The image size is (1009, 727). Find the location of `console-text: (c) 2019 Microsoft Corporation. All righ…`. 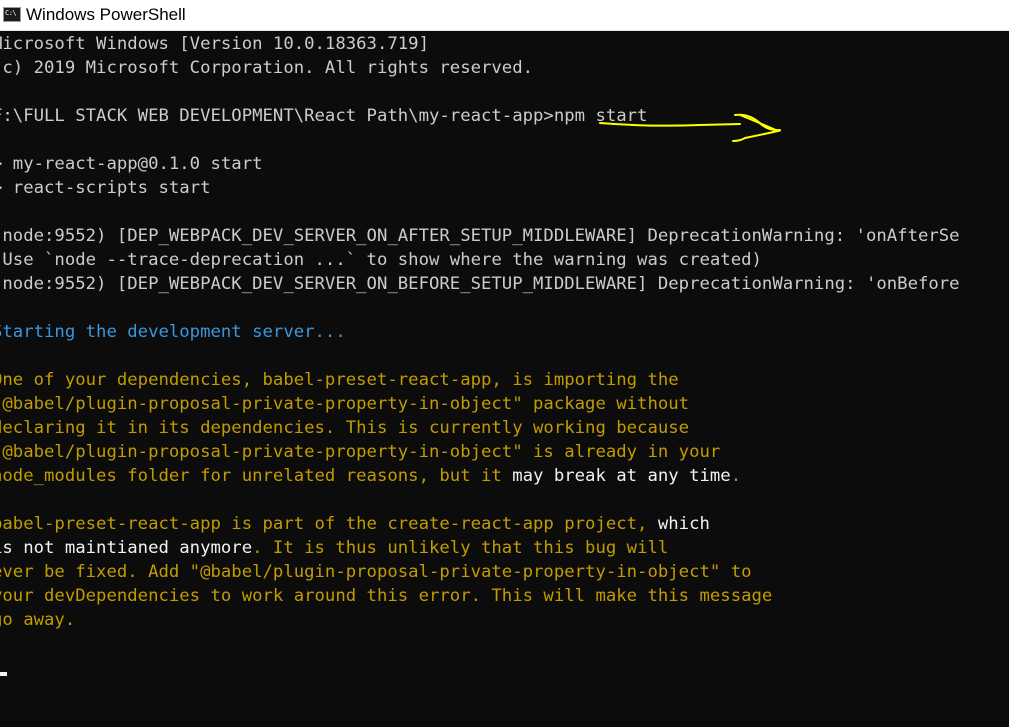

console-text: (c) 2019 Microsoft Corporation. All righ… is located at coordinates (267, 68).